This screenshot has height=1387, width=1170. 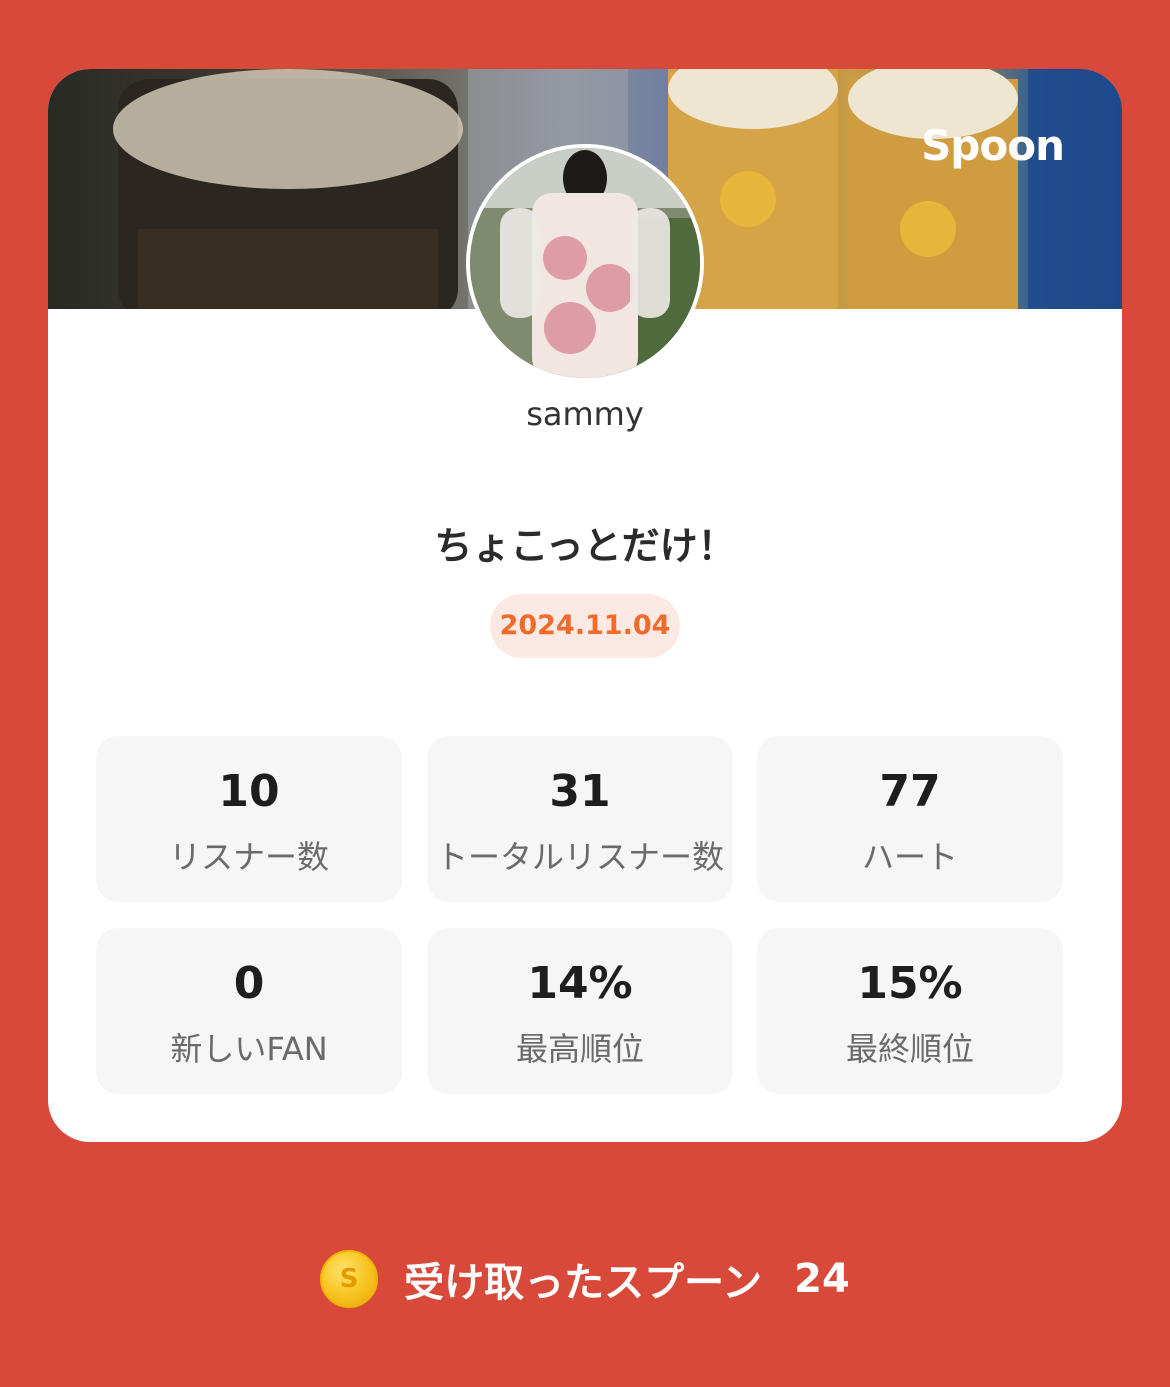 I want to click on avatar-photo, so click(x=585, y=263).